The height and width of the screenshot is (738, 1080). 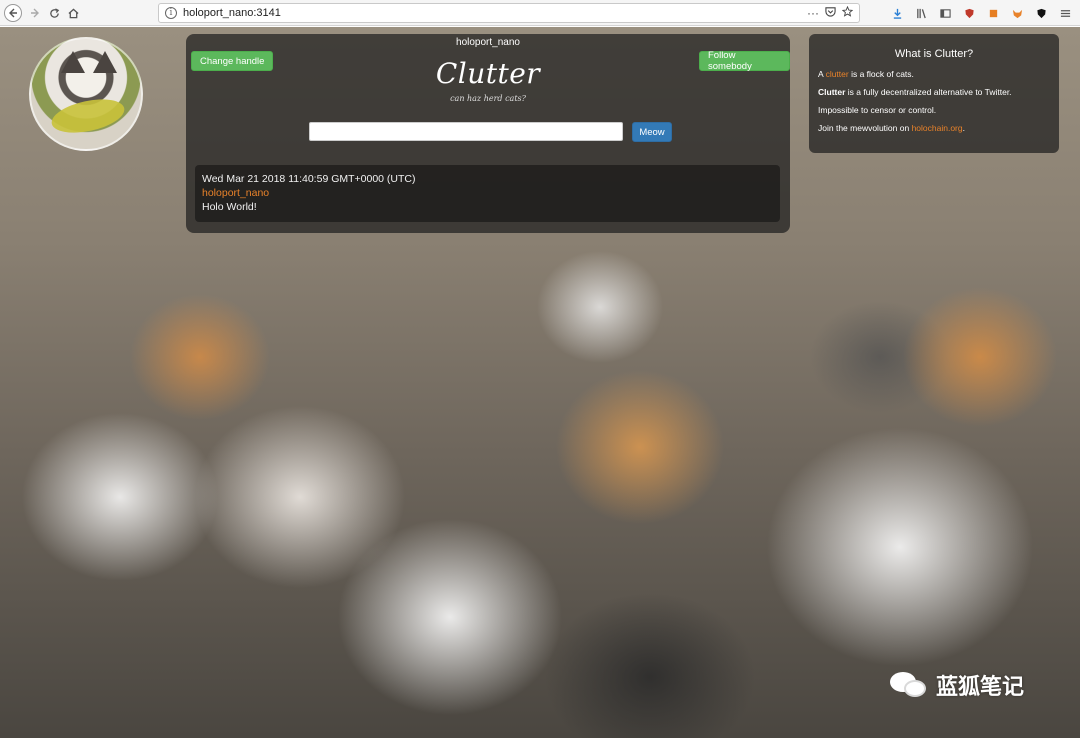 What do you see at coordinates (969, 13) in the screenshot?
I see `shield-extension-icon` at bounding box center [969, 13].